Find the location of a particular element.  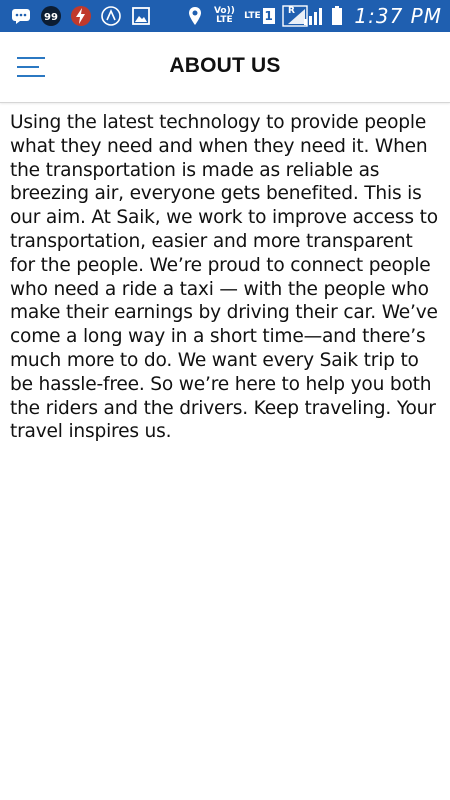

location-icon is located at coordinates (195, 16).